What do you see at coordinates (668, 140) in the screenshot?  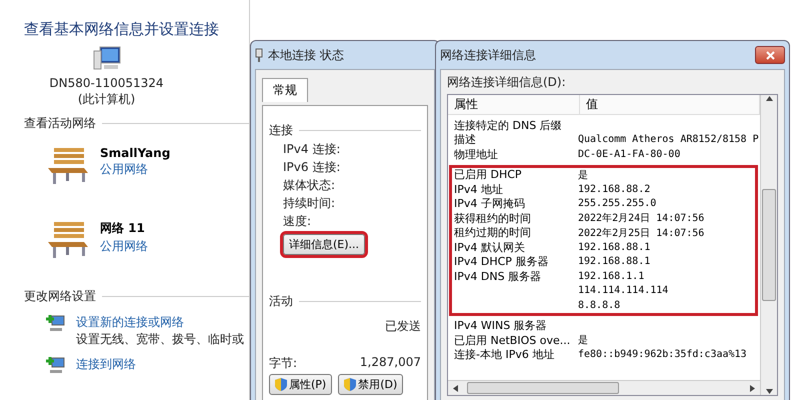 I see `value-cell: Qualcomm Atheros AR8152/8158 P` at bounding box center [668, 140].